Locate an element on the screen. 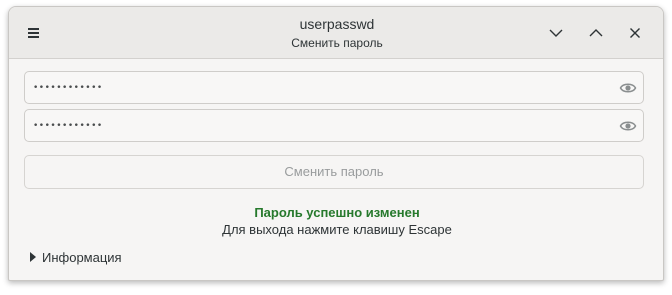 Image resolution: width=672 pixels, height=295 pixels. title-block: userpasswd Сменить пароль is located at coordinates (337, 33).